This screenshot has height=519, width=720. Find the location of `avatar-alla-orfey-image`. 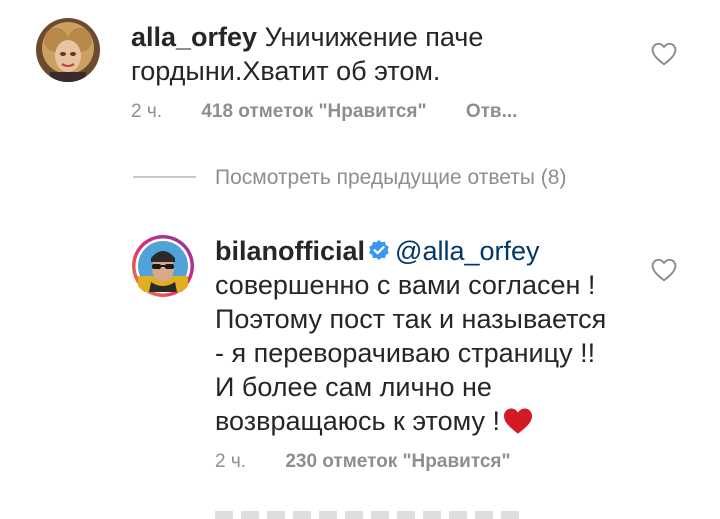

avatar-alla-orfey-image is located at coordinates (68, 50).